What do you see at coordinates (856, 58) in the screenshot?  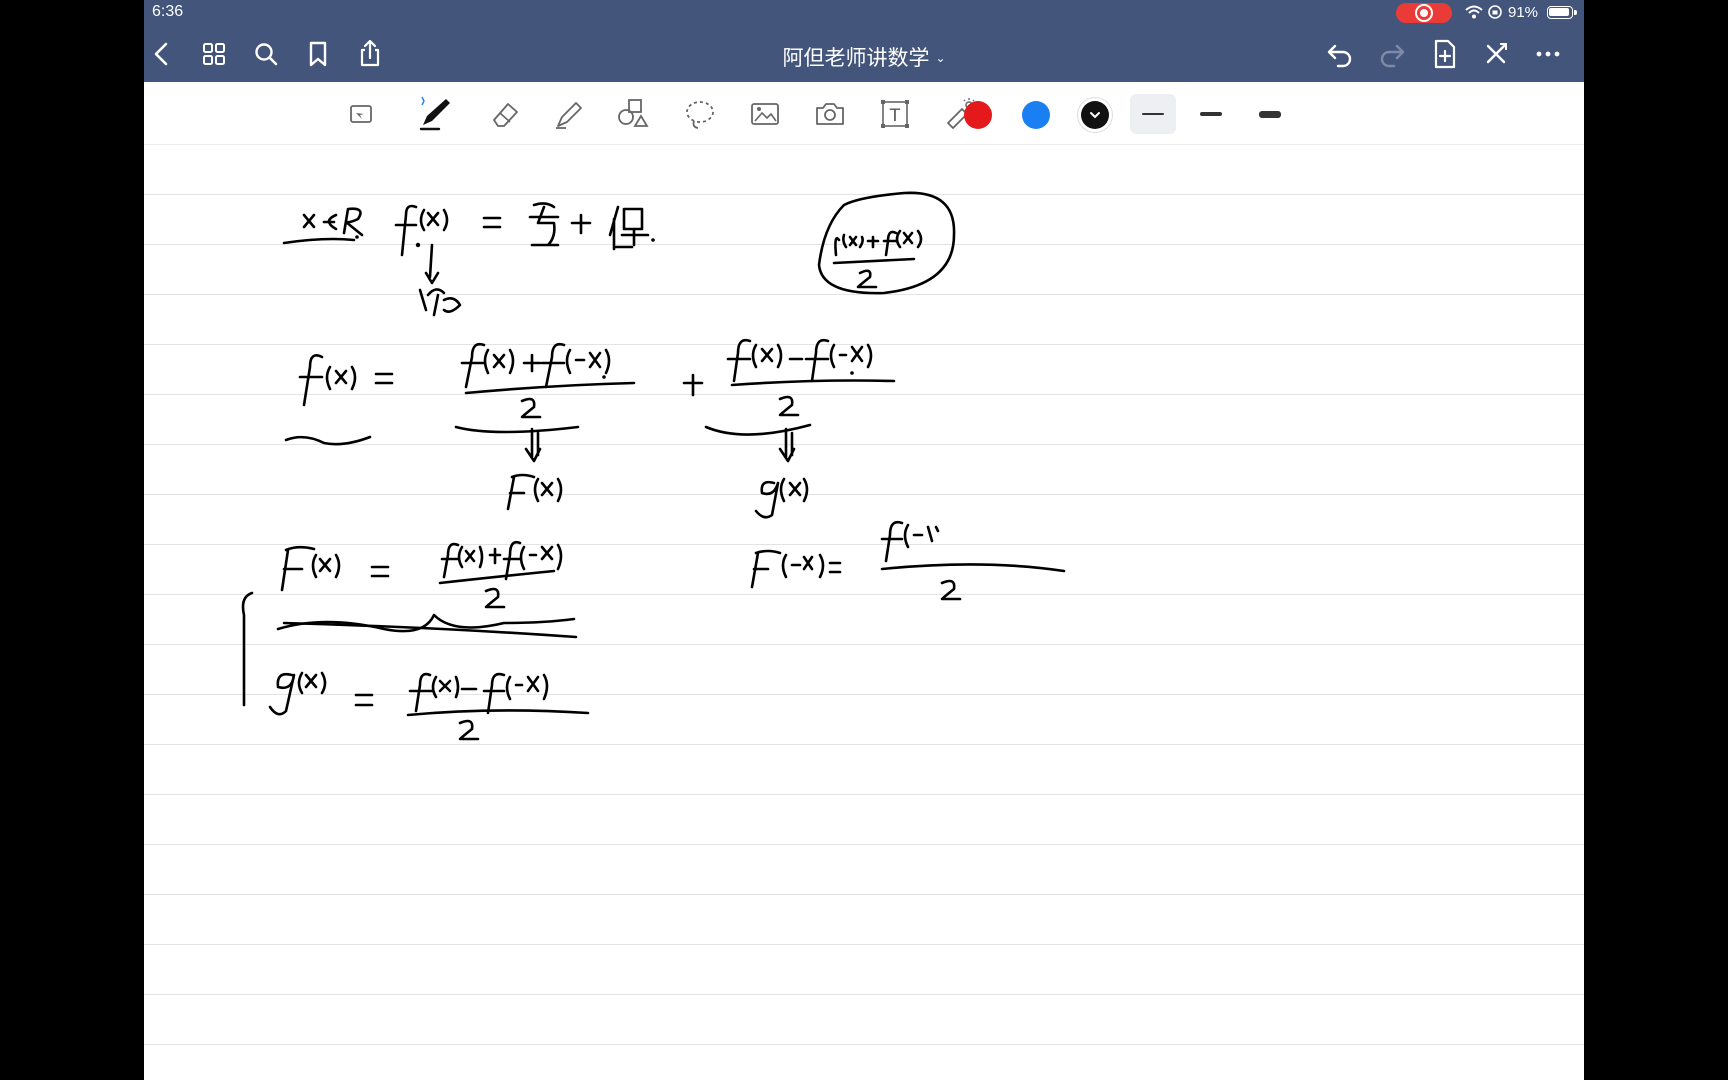 I see `document-title: 阿但老师讲数学` at bounding box center [856, 58].